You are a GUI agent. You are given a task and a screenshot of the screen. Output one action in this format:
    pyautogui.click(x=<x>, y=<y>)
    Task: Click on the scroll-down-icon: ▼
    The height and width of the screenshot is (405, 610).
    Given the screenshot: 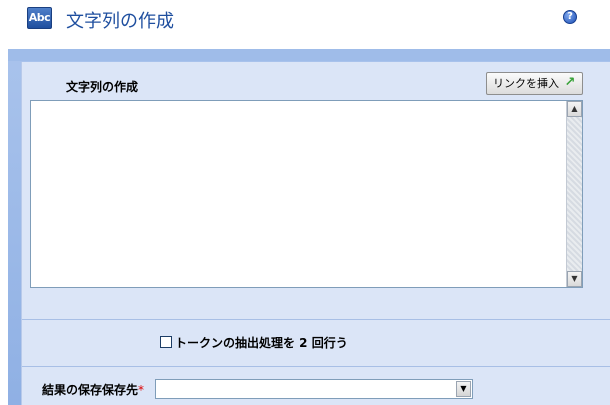 What is the action you would take?
    pyautogui.click(x=574, y=279)
    